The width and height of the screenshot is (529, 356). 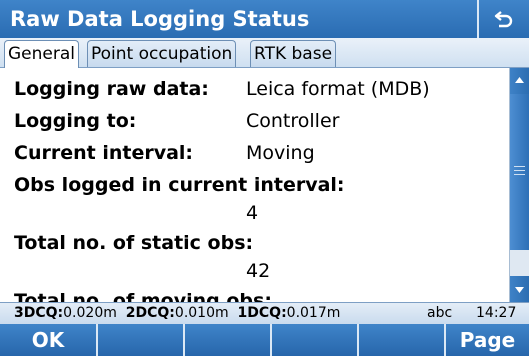 I want to click on tab-point-occupation: Point occupation, so click(x=162, y=53).